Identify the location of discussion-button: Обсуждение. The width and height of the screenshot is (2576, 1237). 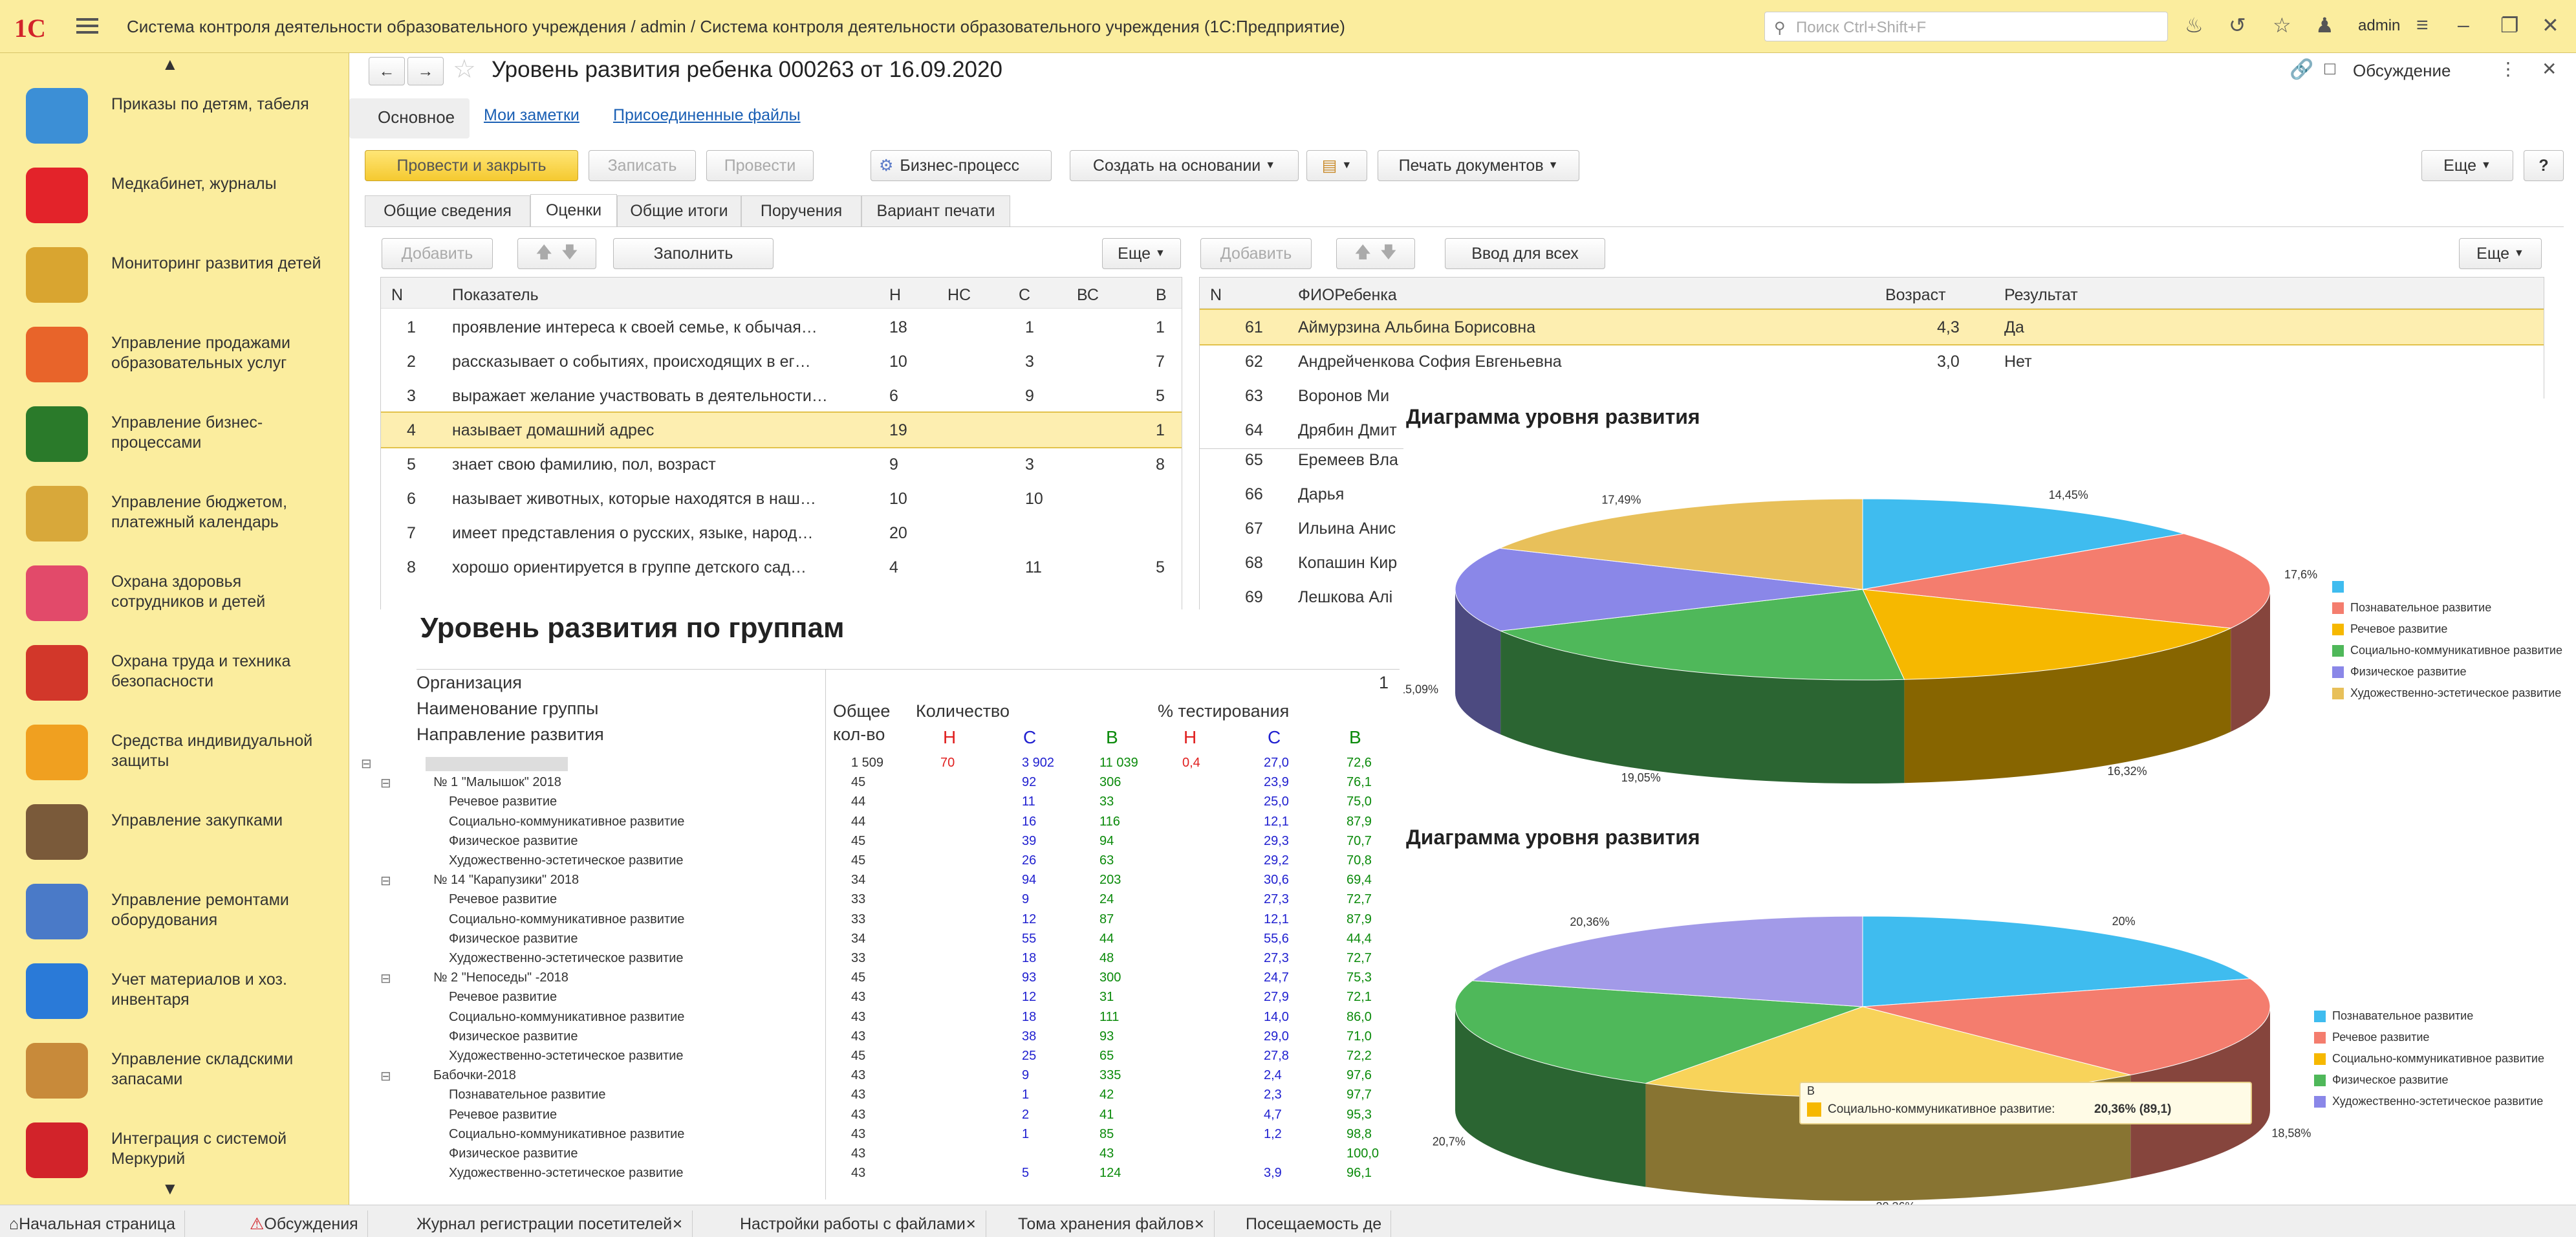
(2402, 71).